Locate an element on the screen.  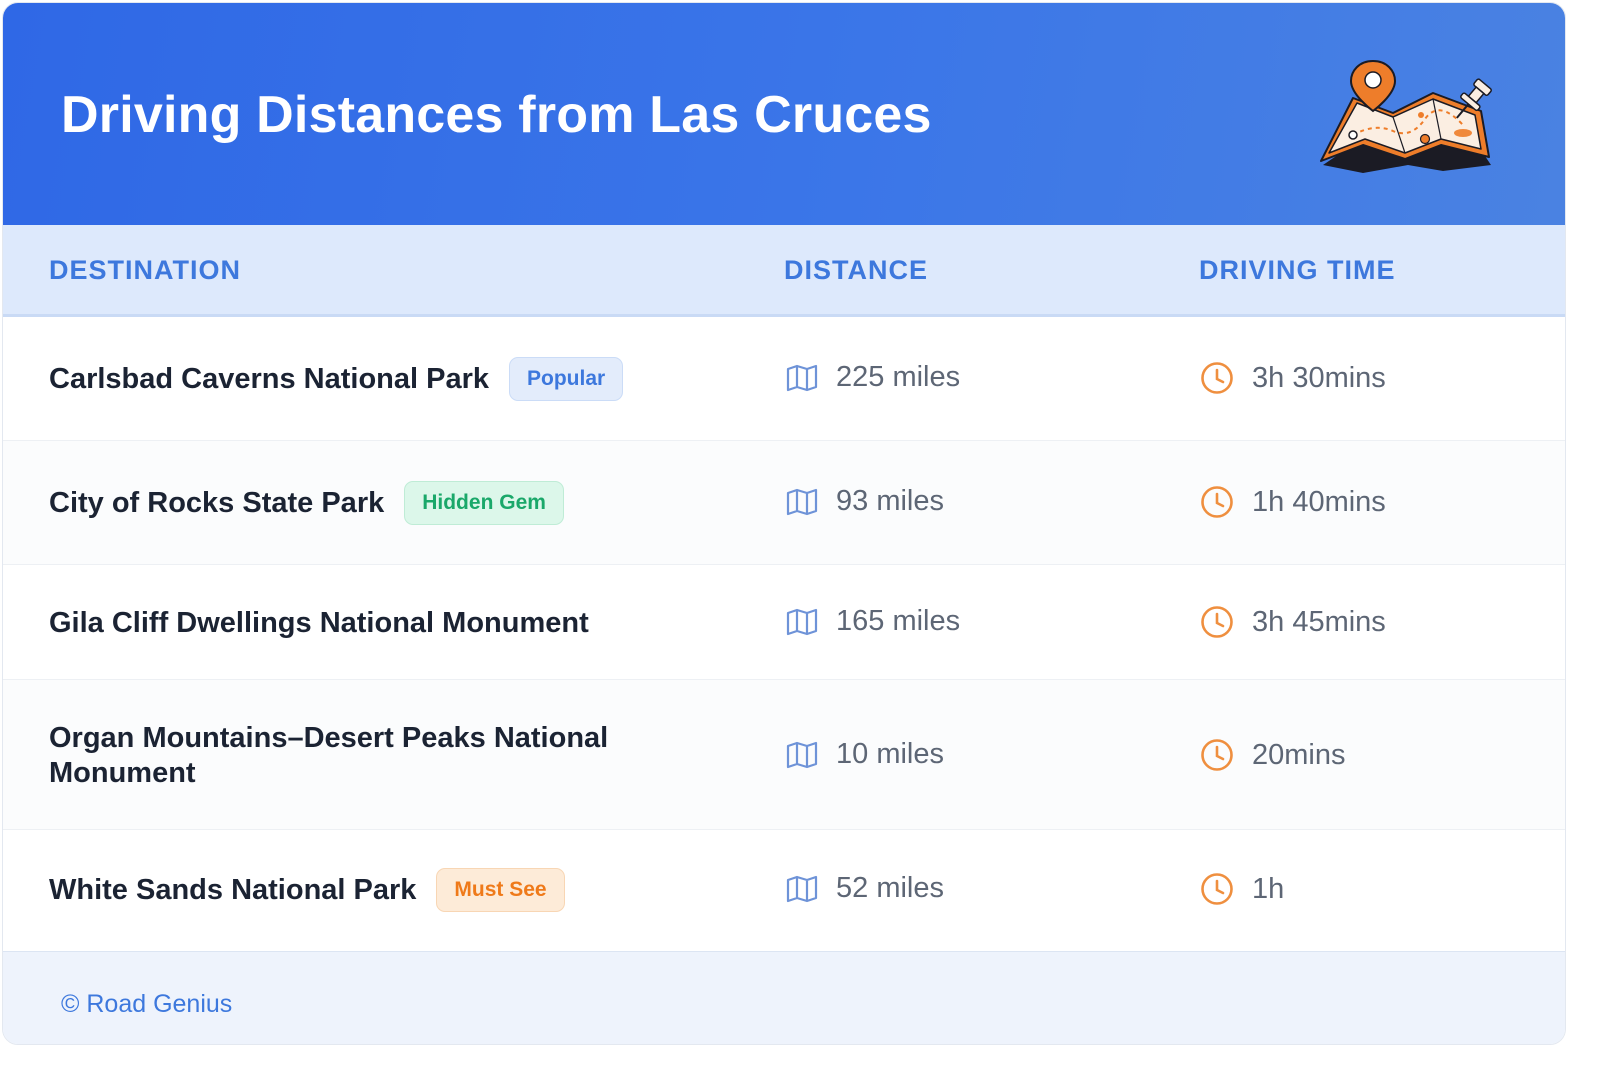
destination-cell: White Sands National Park Must See is located at coordinates (307, 890).